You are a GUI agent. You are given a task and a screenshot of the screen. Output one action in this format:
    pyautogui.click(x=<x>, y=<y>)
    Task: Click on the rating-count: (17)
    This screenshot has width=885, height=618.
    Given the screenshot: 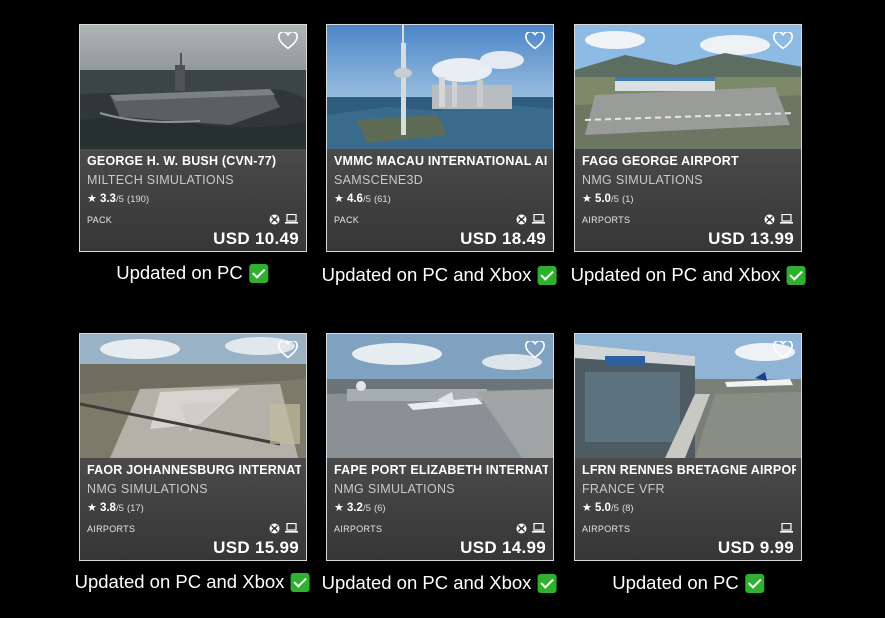 What is the action you would take?
    pyautogui.click(x=135, y=508)
    